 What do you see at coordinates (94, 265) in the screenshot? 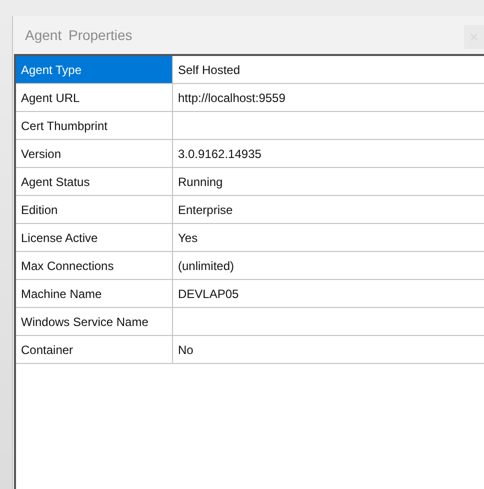
I see `property-name-cell: Max Connections` at bounding box center [94, 265].